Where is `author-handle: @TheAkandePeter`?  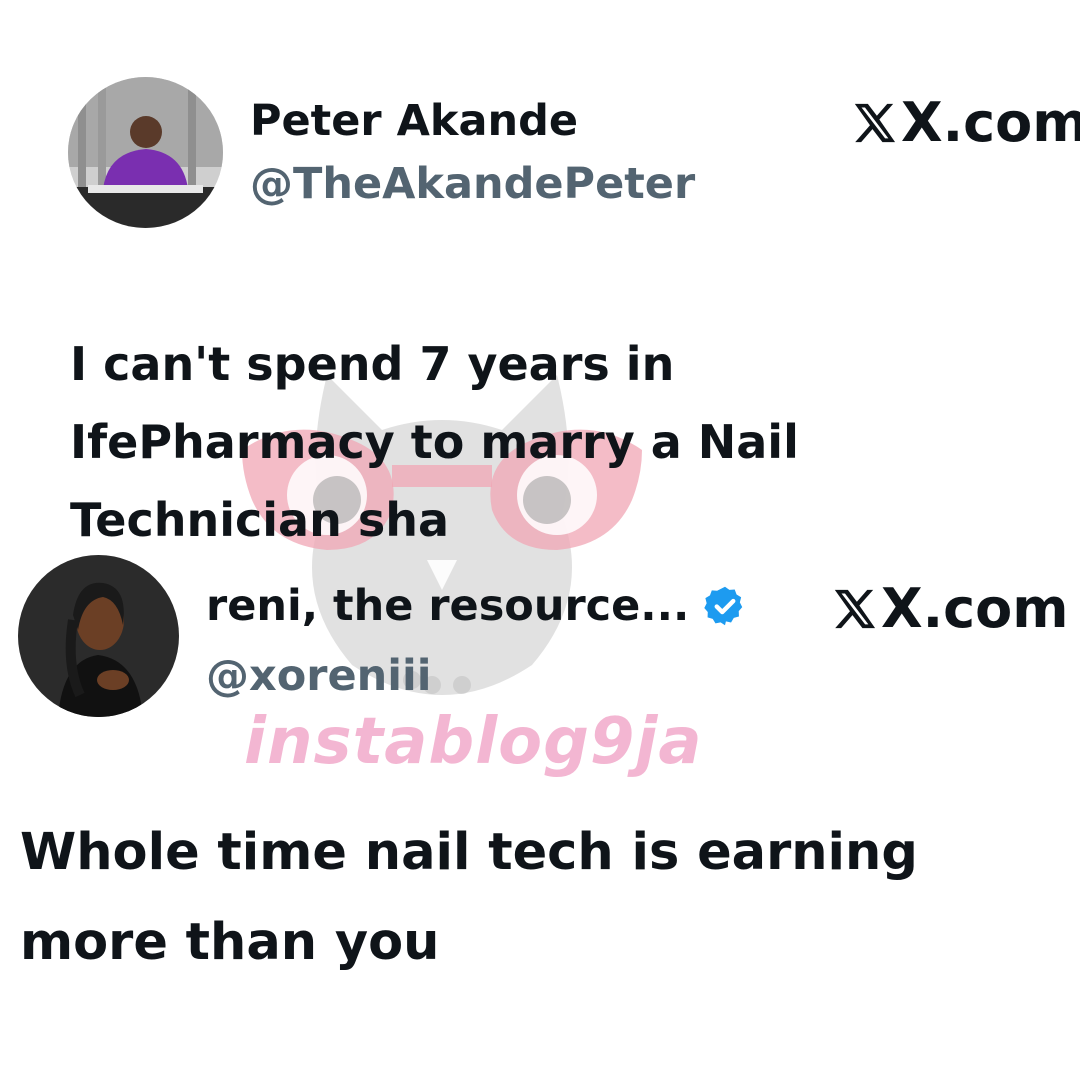 author-handle: @TheAkandePeter is located at coordinates (472, 184).